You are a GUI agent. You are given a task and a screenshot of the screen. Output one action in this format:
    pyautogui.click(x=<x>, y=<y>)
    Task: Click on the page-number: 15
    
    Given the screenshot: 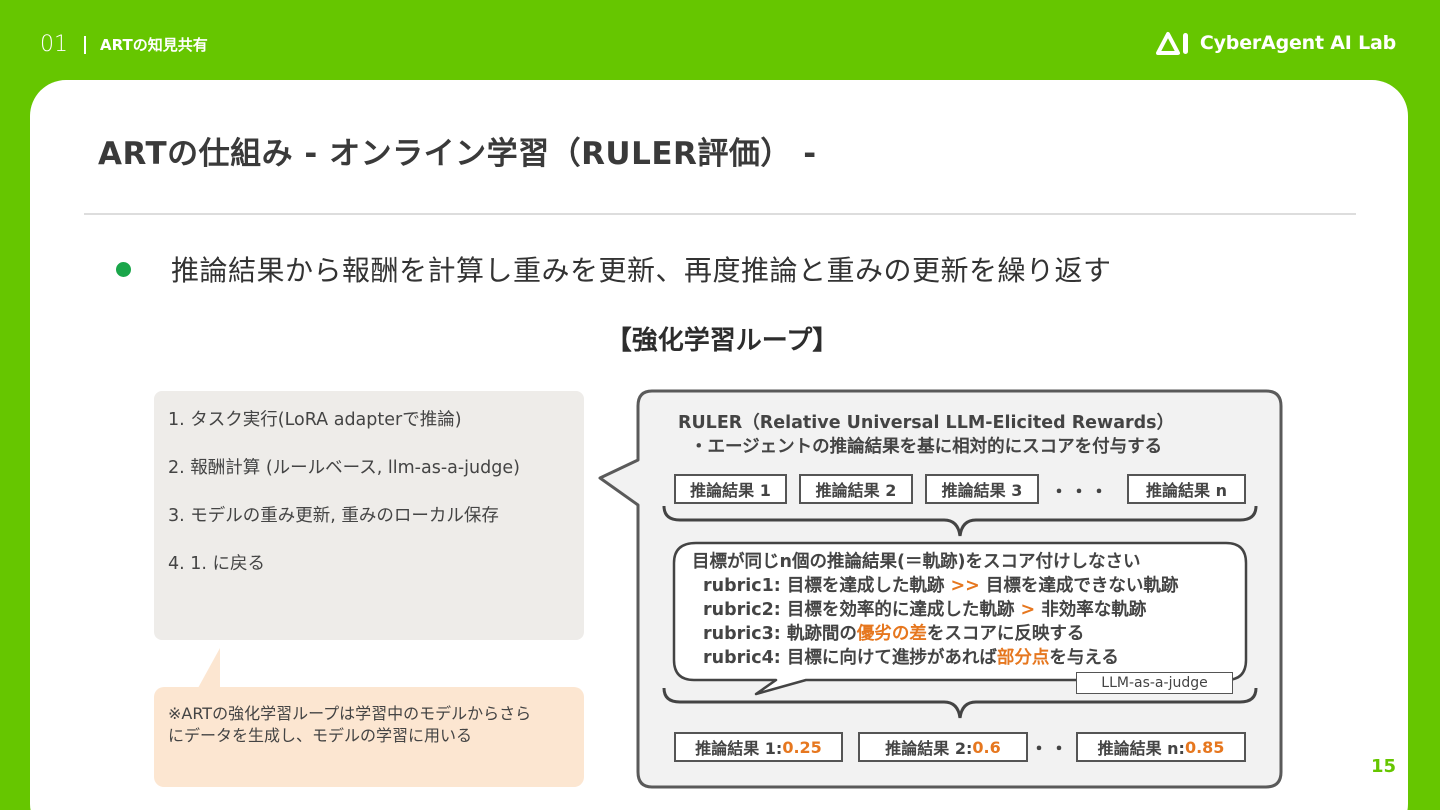 What is the action you would take?
    pyautogui.click(x=1384, y=766)
    